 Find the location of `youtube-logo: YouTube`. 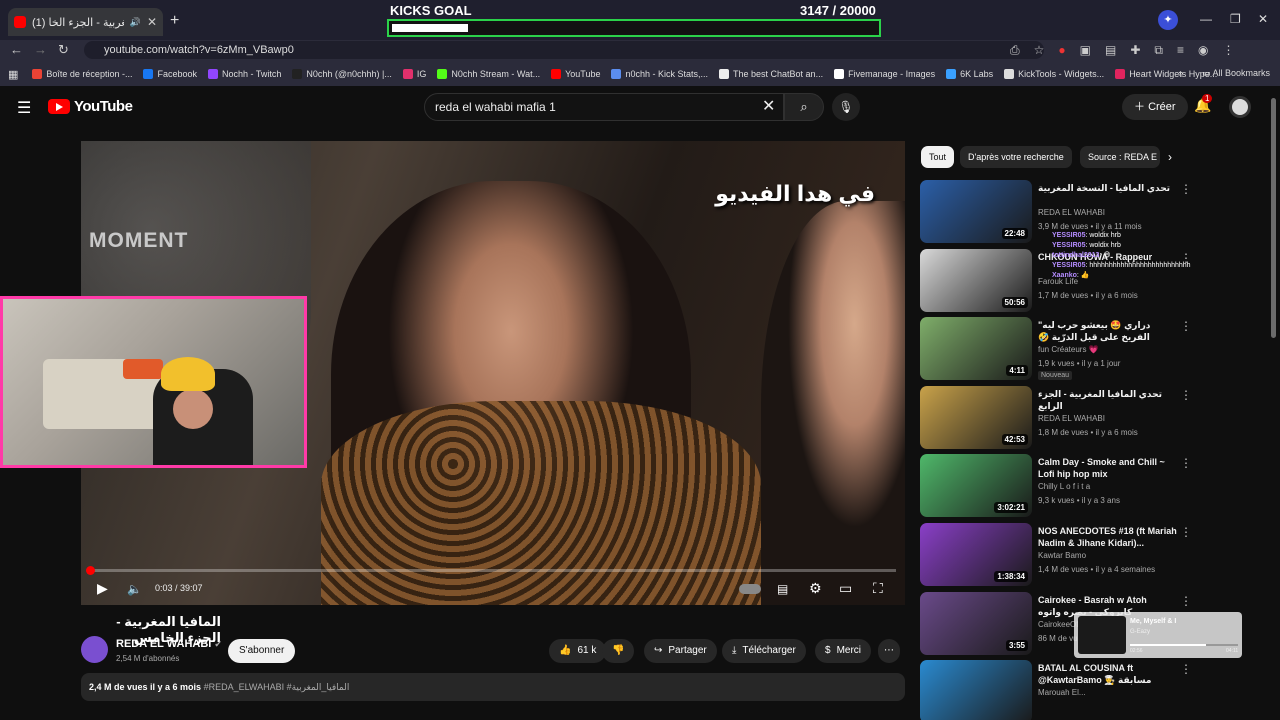

youtube-logo: YouTube is located at coordinates (90, 106).